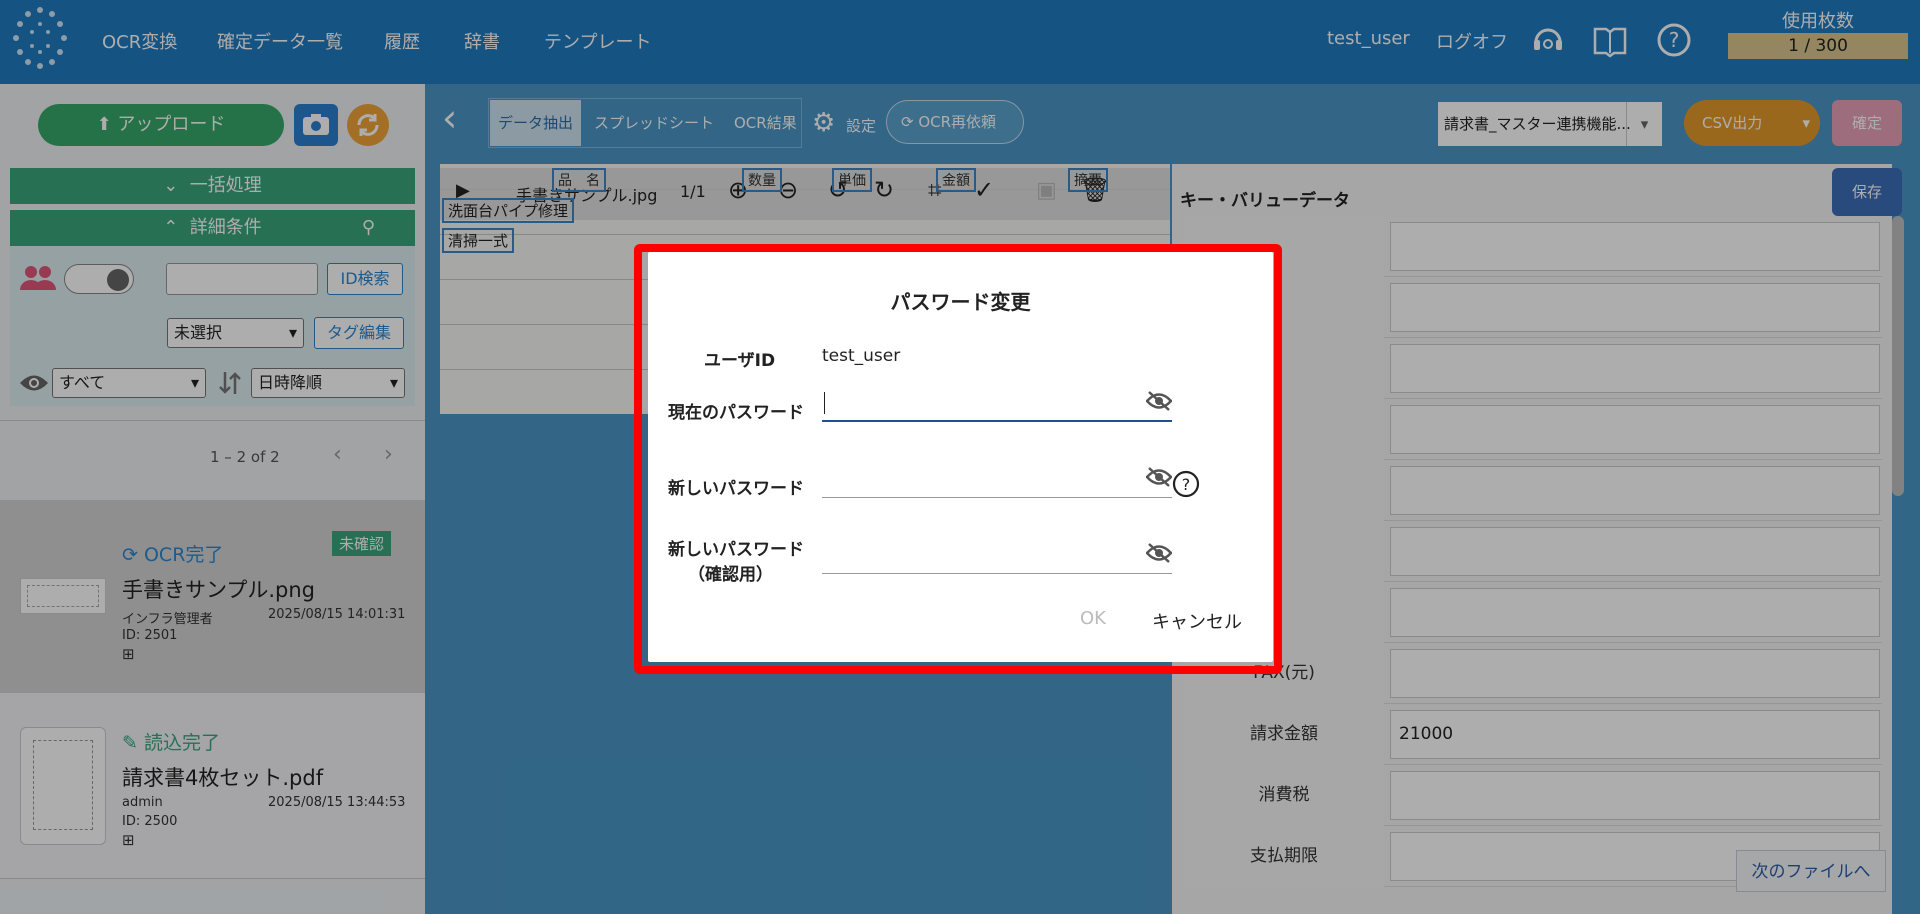  I want to click on new-password-label: 新しいパスワード, so click(736, 489).